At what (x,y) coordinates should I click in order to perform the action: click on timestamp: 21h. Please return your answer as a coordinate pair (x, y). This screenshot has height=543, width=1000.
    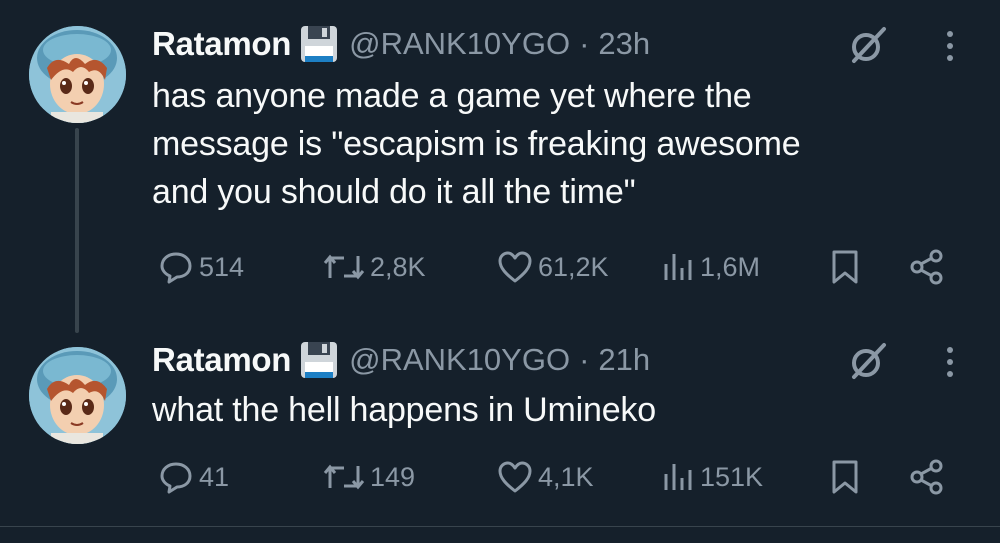
    Looking at the image, I should click on (624, 360).